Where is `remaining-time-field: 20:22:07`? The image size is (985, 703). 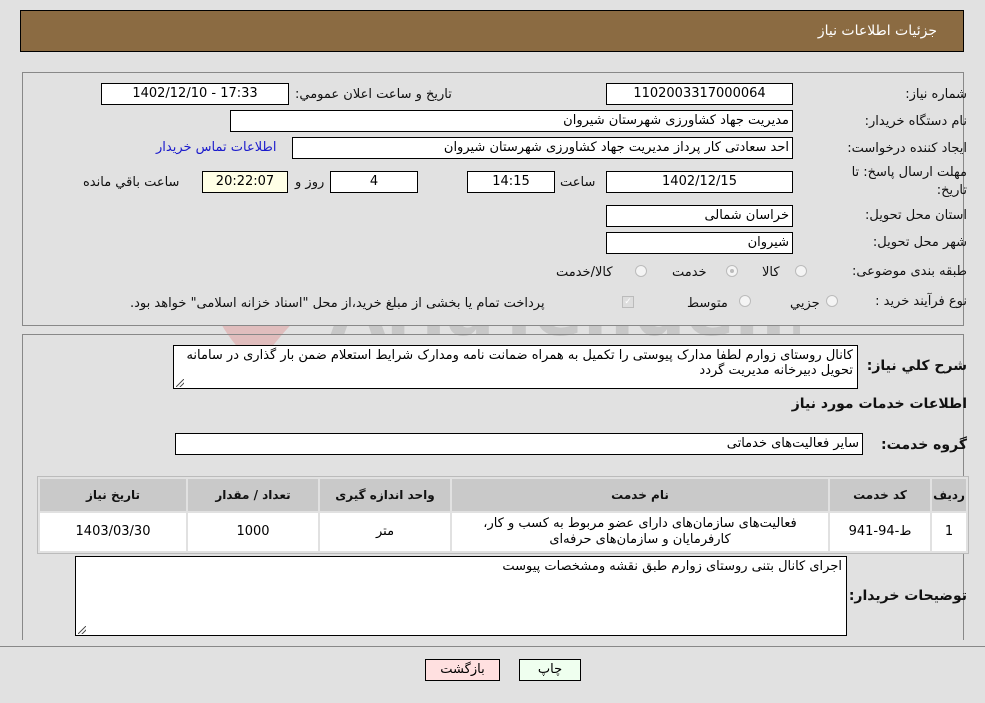 remaining-time-field: 20:22:07 is located at coordinates (245, 182).